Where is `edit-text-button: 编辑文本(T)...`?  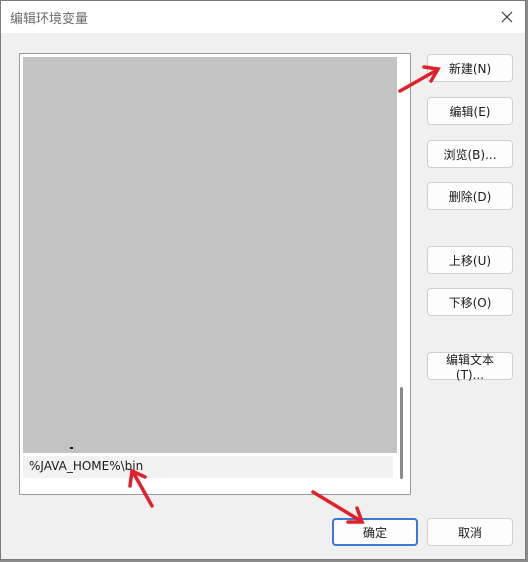 edit-text-button: 编辑文本(T)... is located at coordinates (470, 367).